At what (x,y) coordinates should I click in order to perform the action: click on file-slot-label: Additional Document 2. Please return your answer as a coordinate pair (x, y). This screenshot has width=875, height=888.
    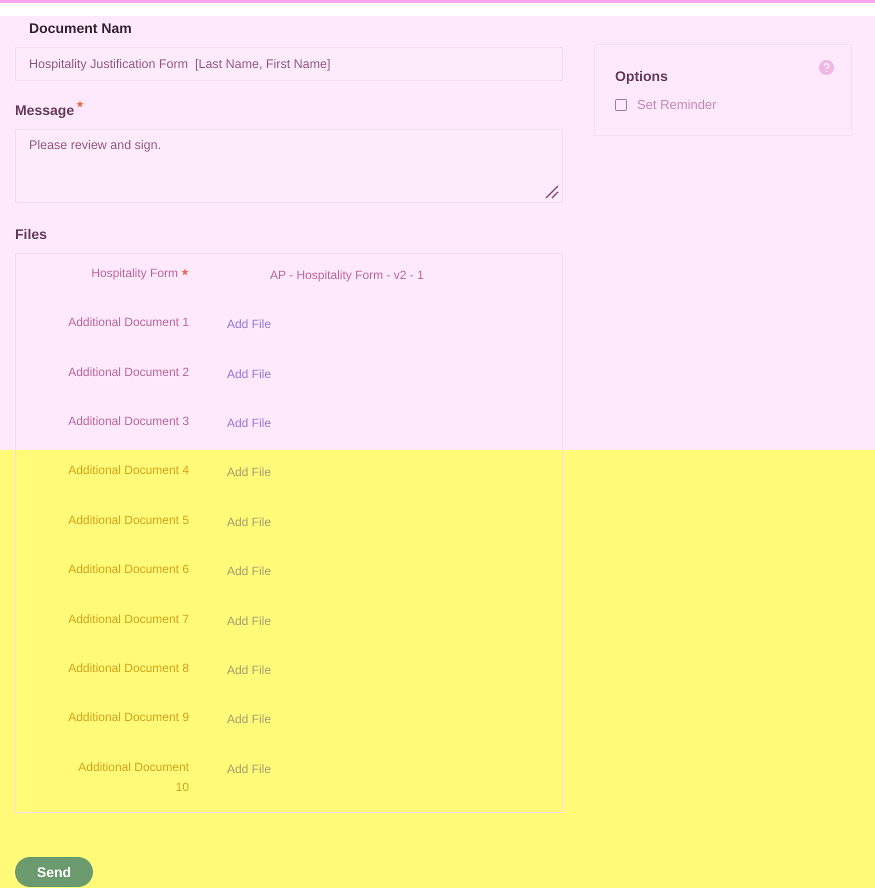
    Looking at the image, I should click on (128, 372).